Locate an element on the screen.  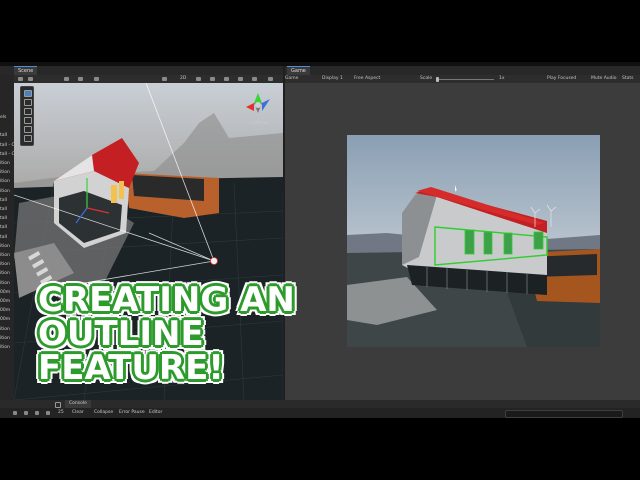
lighting-icon is located at coordinates (198, 79).